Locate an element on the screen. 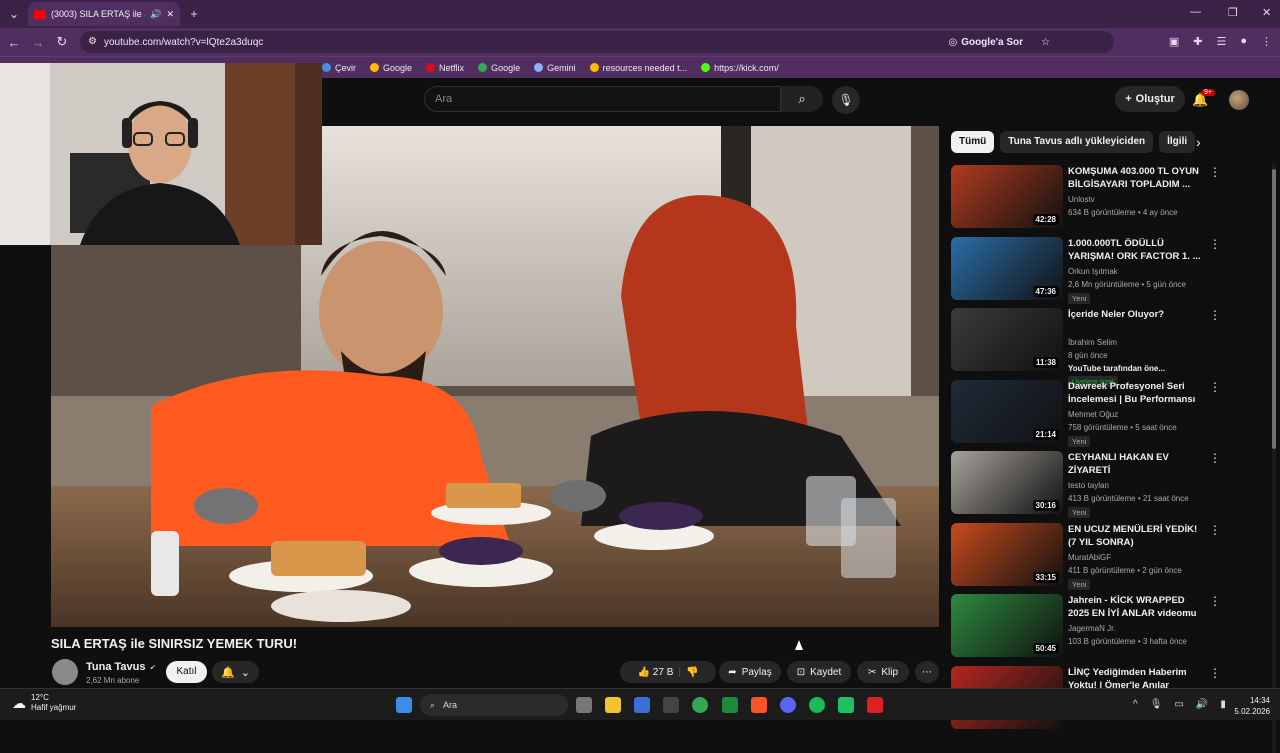 This screenshot has width=1280, height=753. more-actions-button: ⋯ is located at coordinates (927, 672).